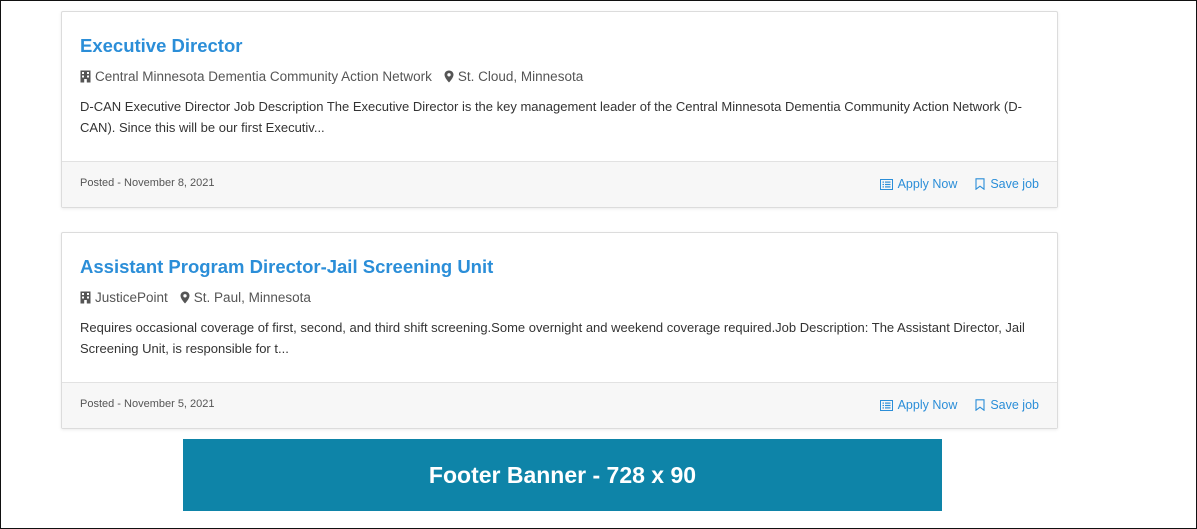  What do you see at coordinates (147, 404) in the screenshot?
I see `posted-date: Posted - November 5, 2021` at bounding box center [147, 404].